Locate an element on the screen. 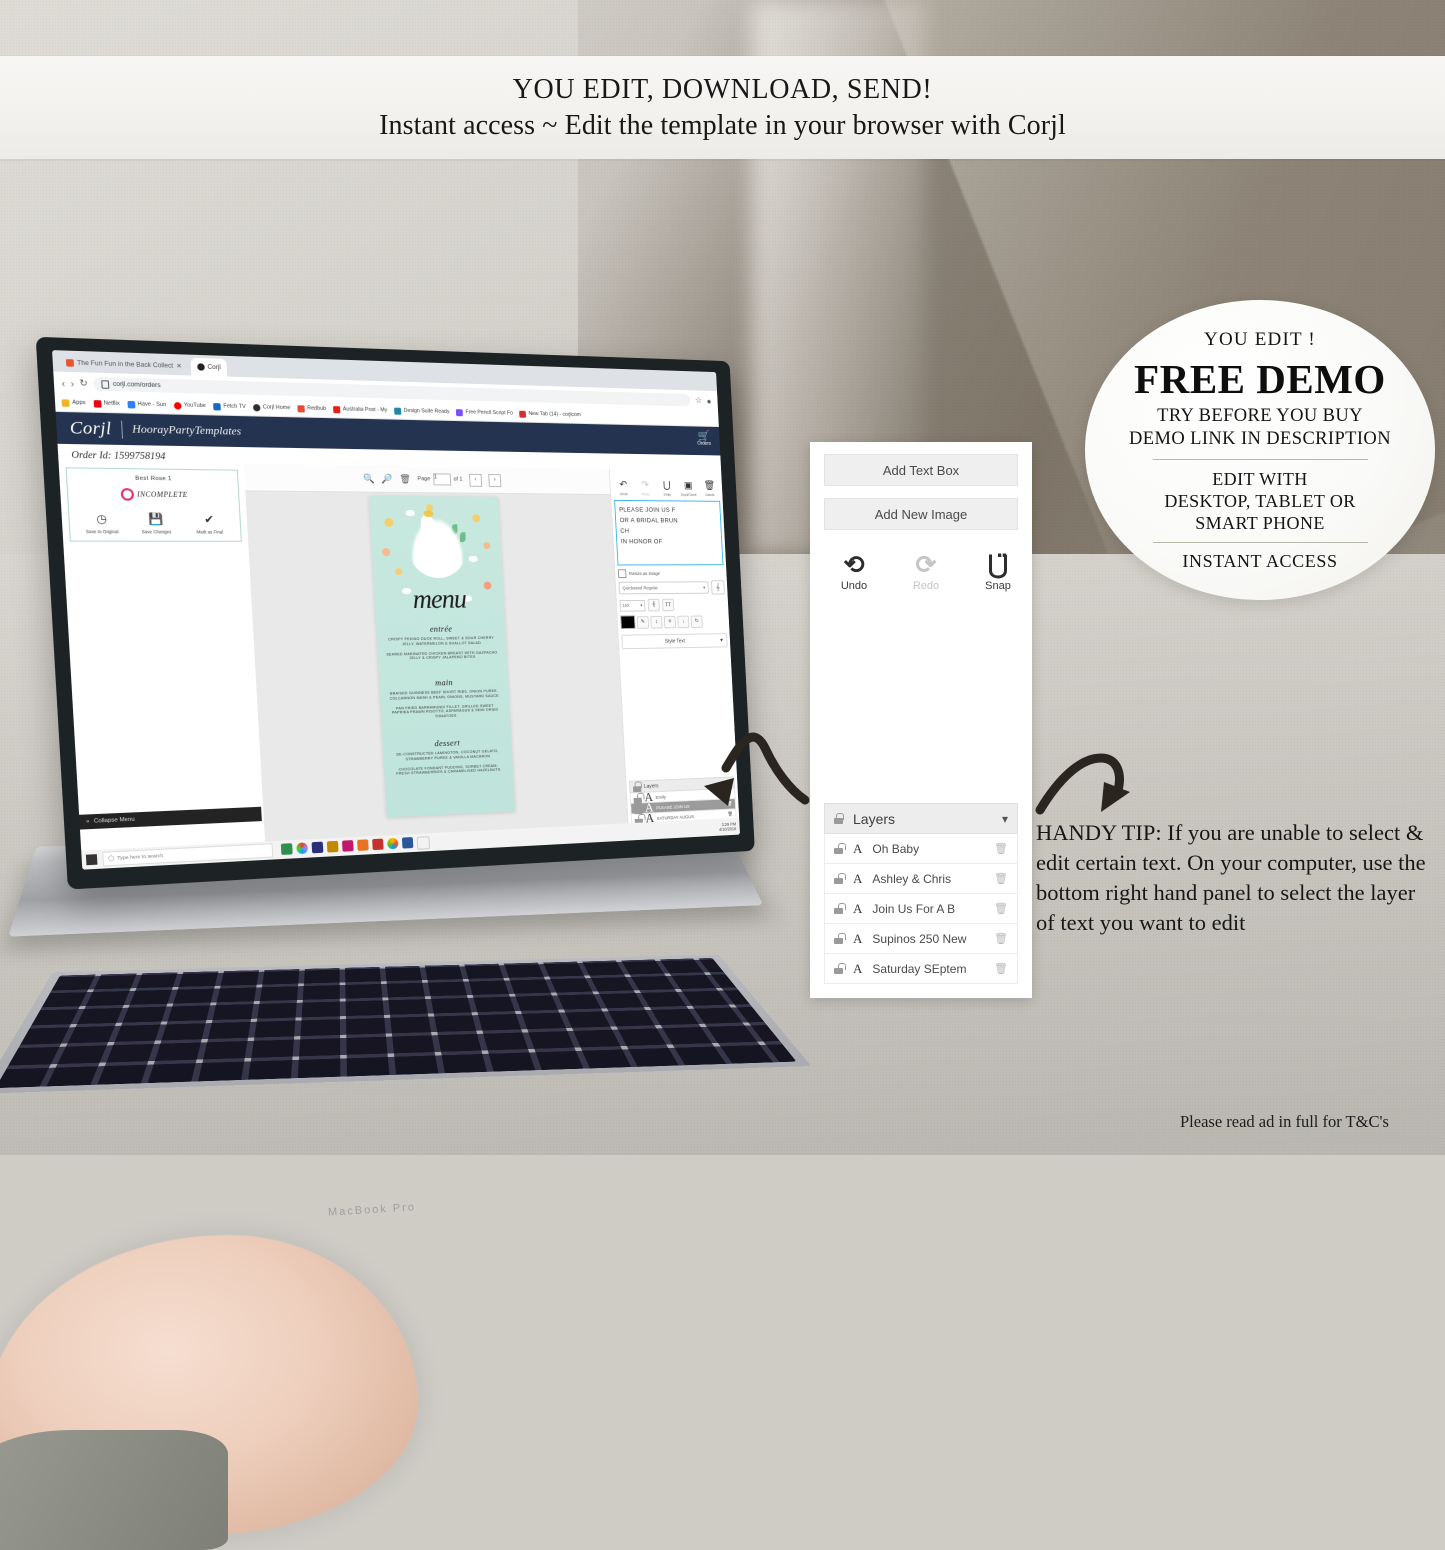 The height and width of the screenshot is (1550, 1445). orders-button: 🛒 Orders ▾ is located at coordinates (710, 439).